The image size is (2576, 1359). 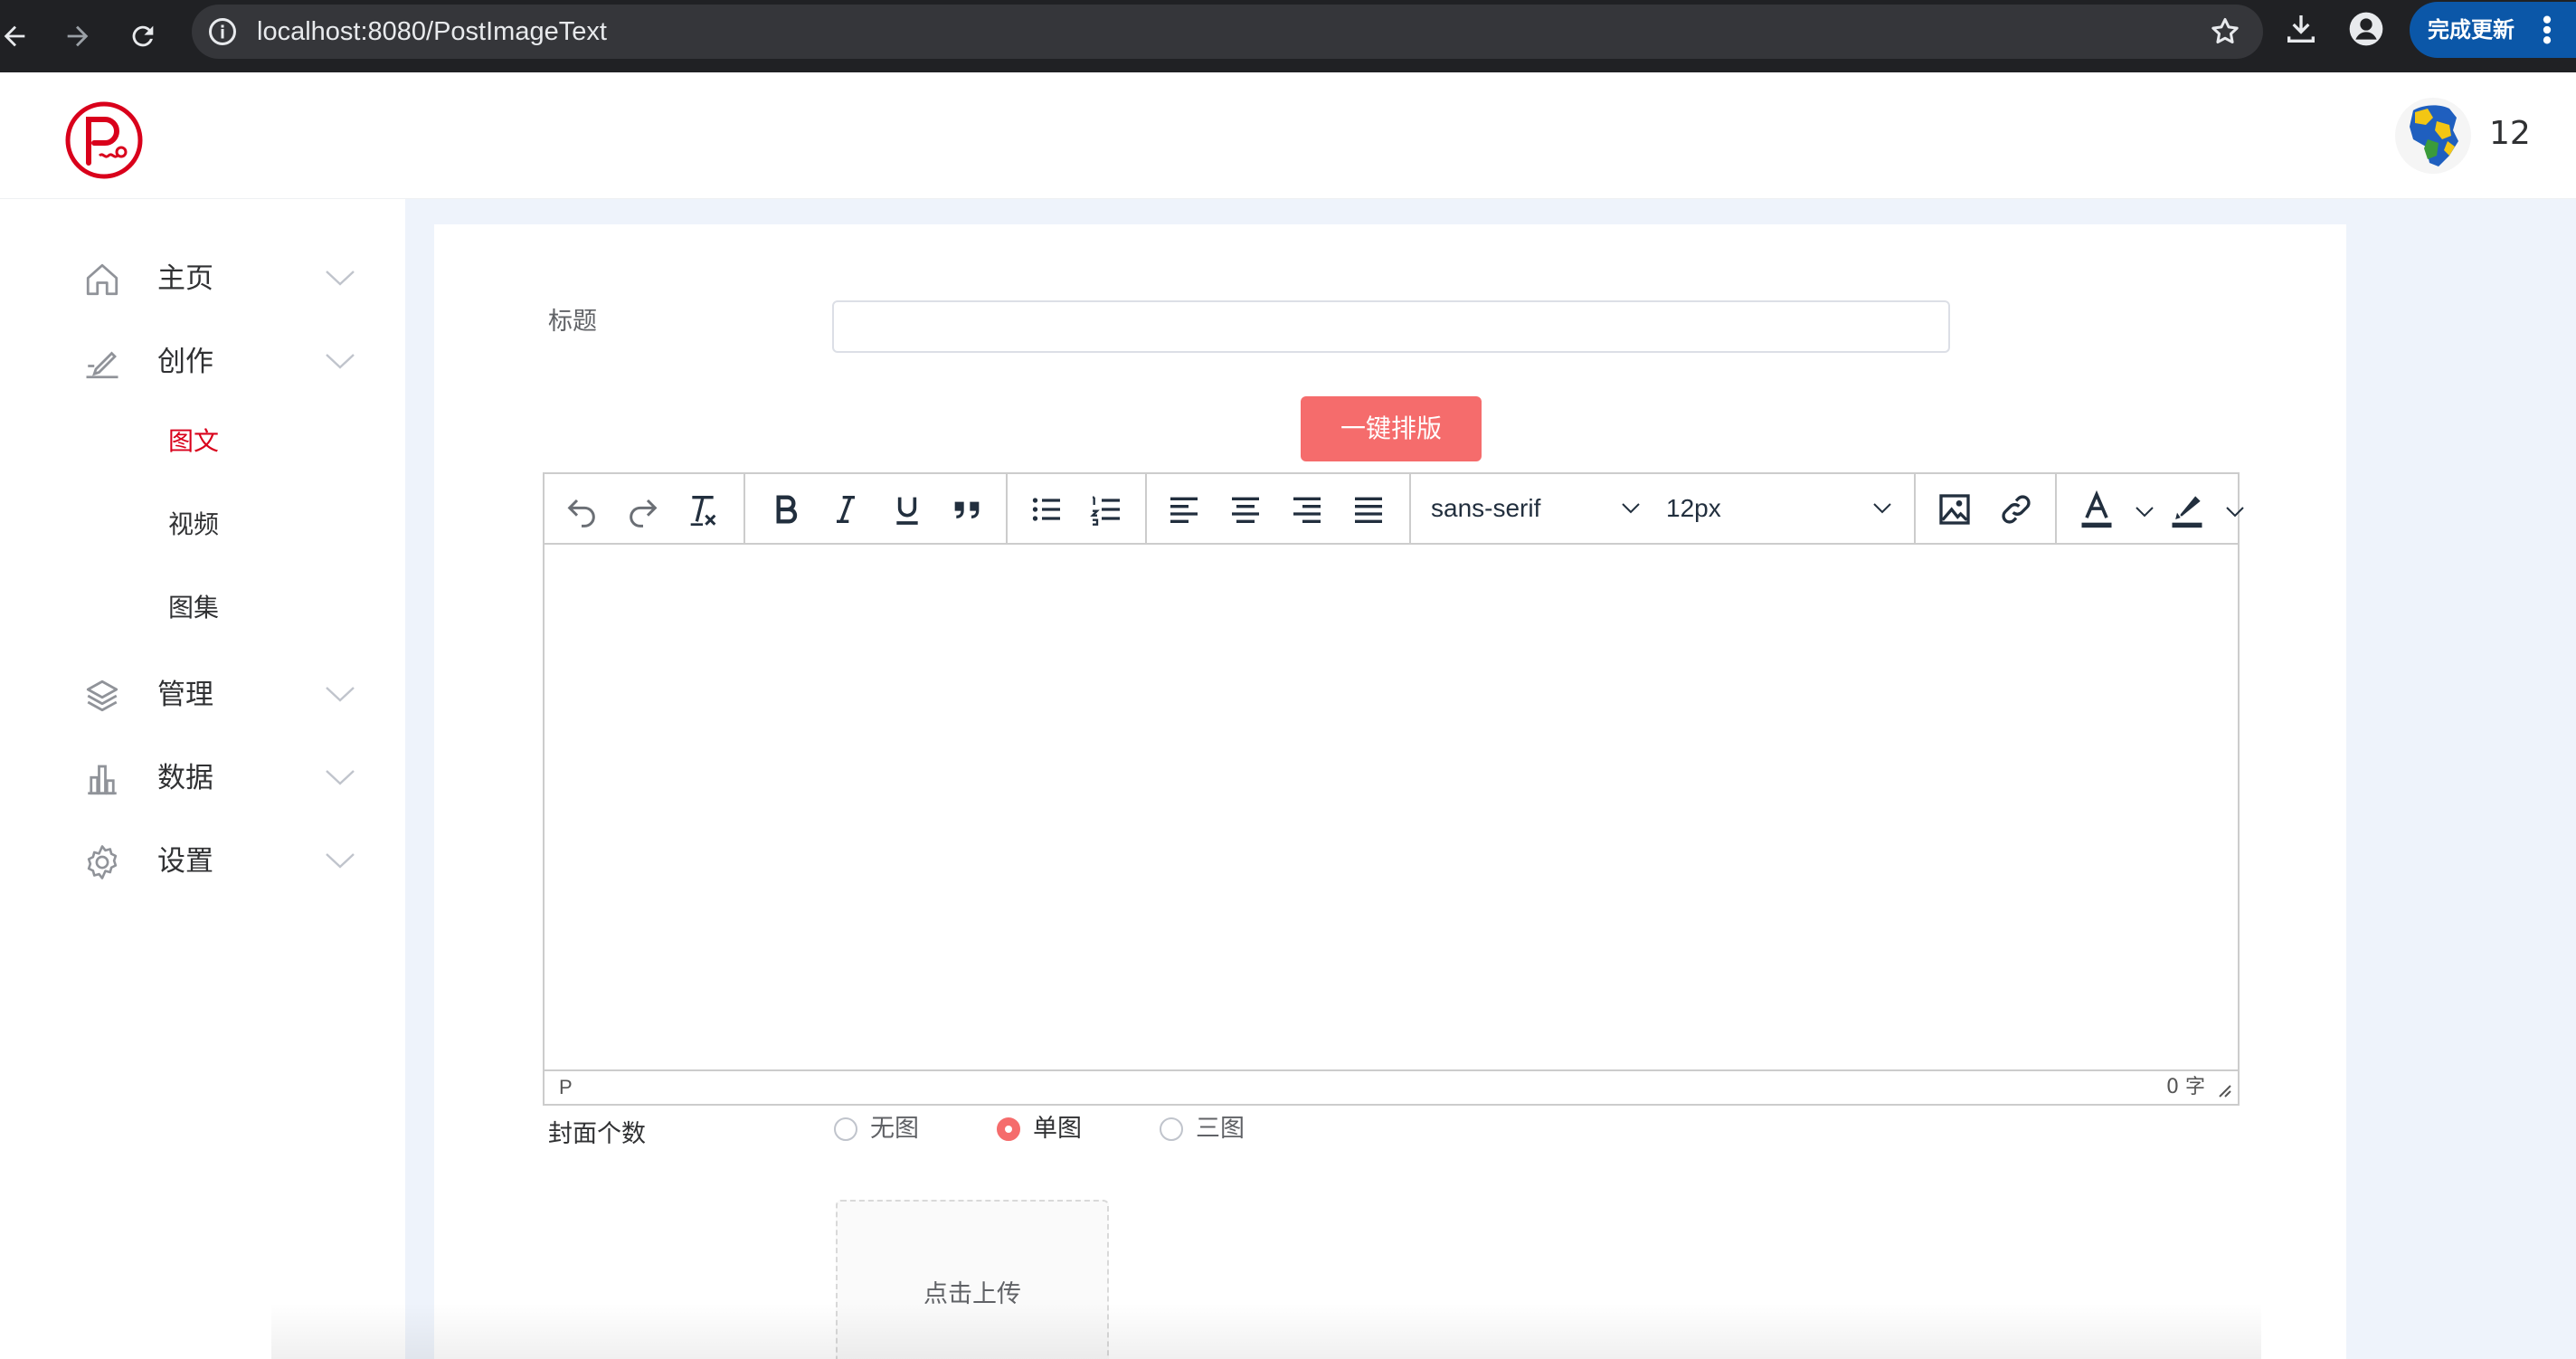 I want to click on sidebar-subitem-gallery: 图集, so click(x=202, y=608).